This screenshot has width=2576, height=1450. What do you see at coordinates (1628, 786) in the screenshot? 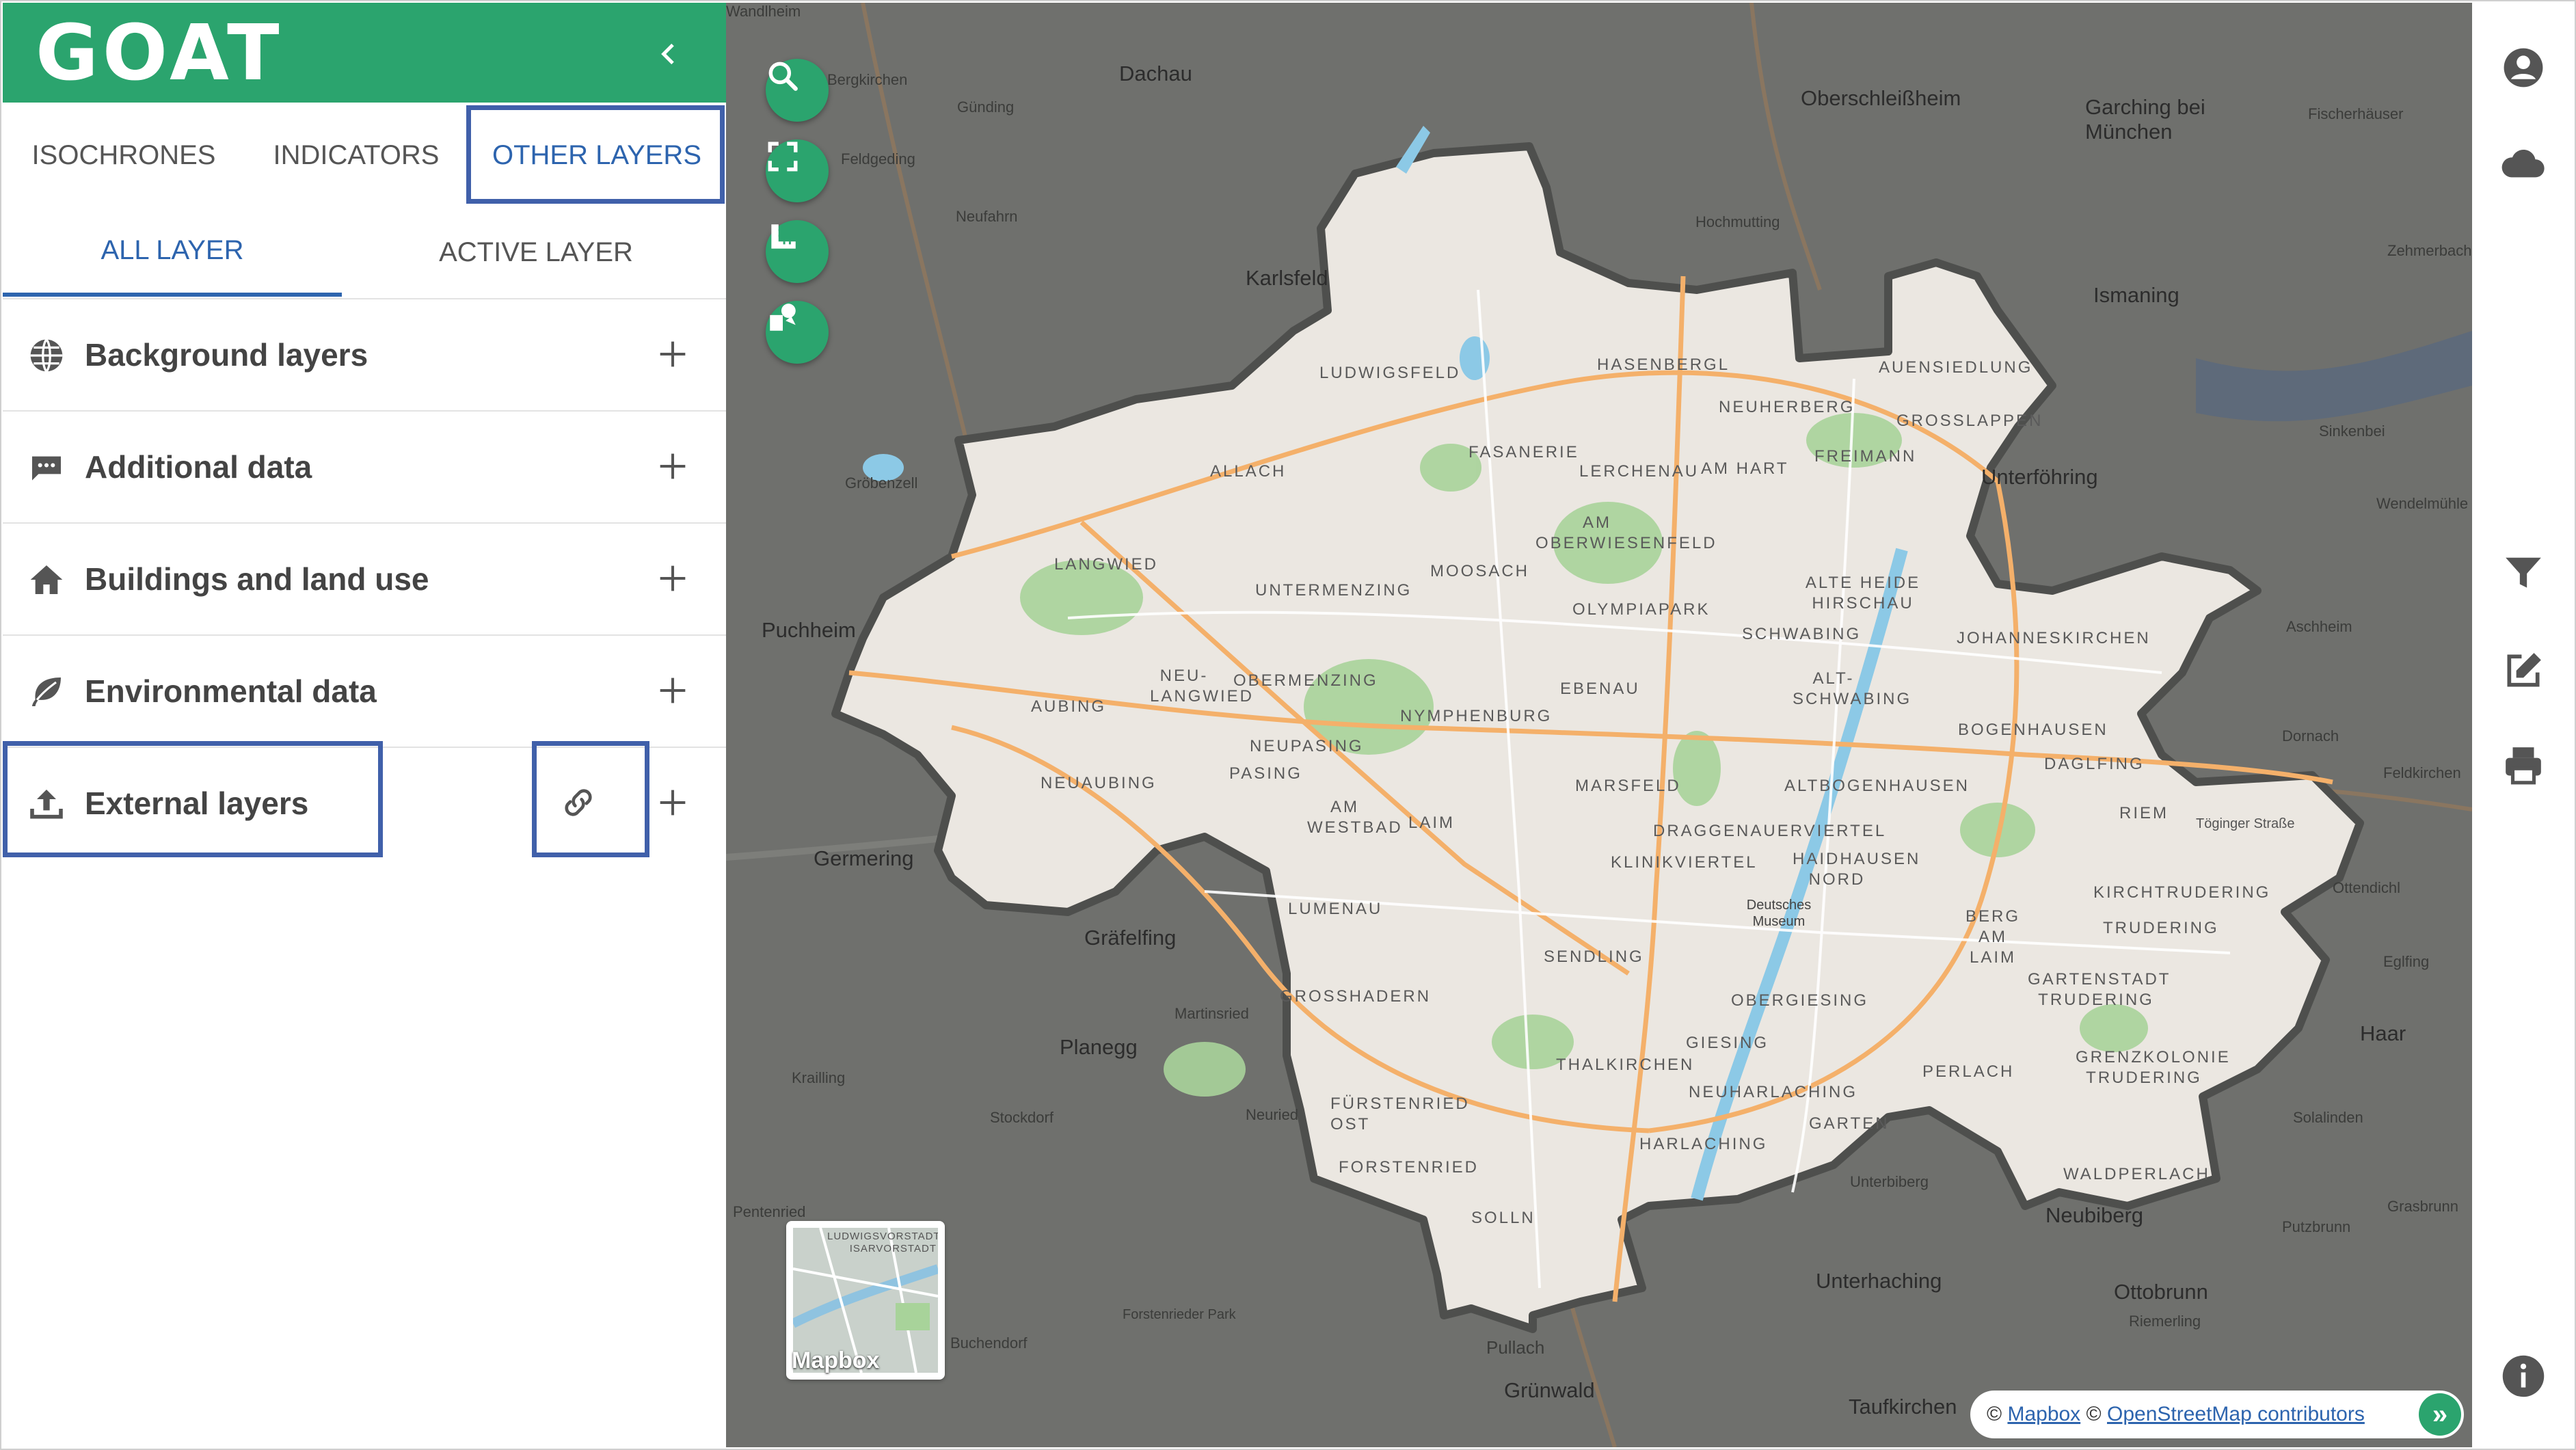
I see `map-district-label: MARSFELD` at bounding box center [1628, 786].